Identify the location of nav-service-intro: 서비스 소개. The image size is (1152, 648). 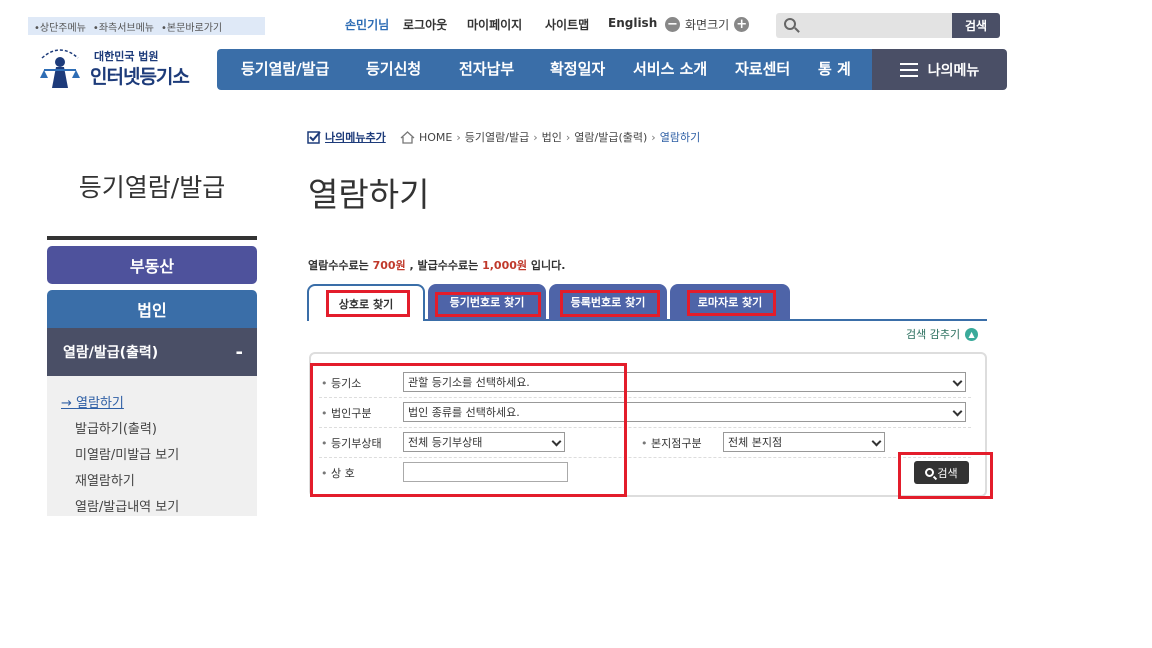
(670, 69).